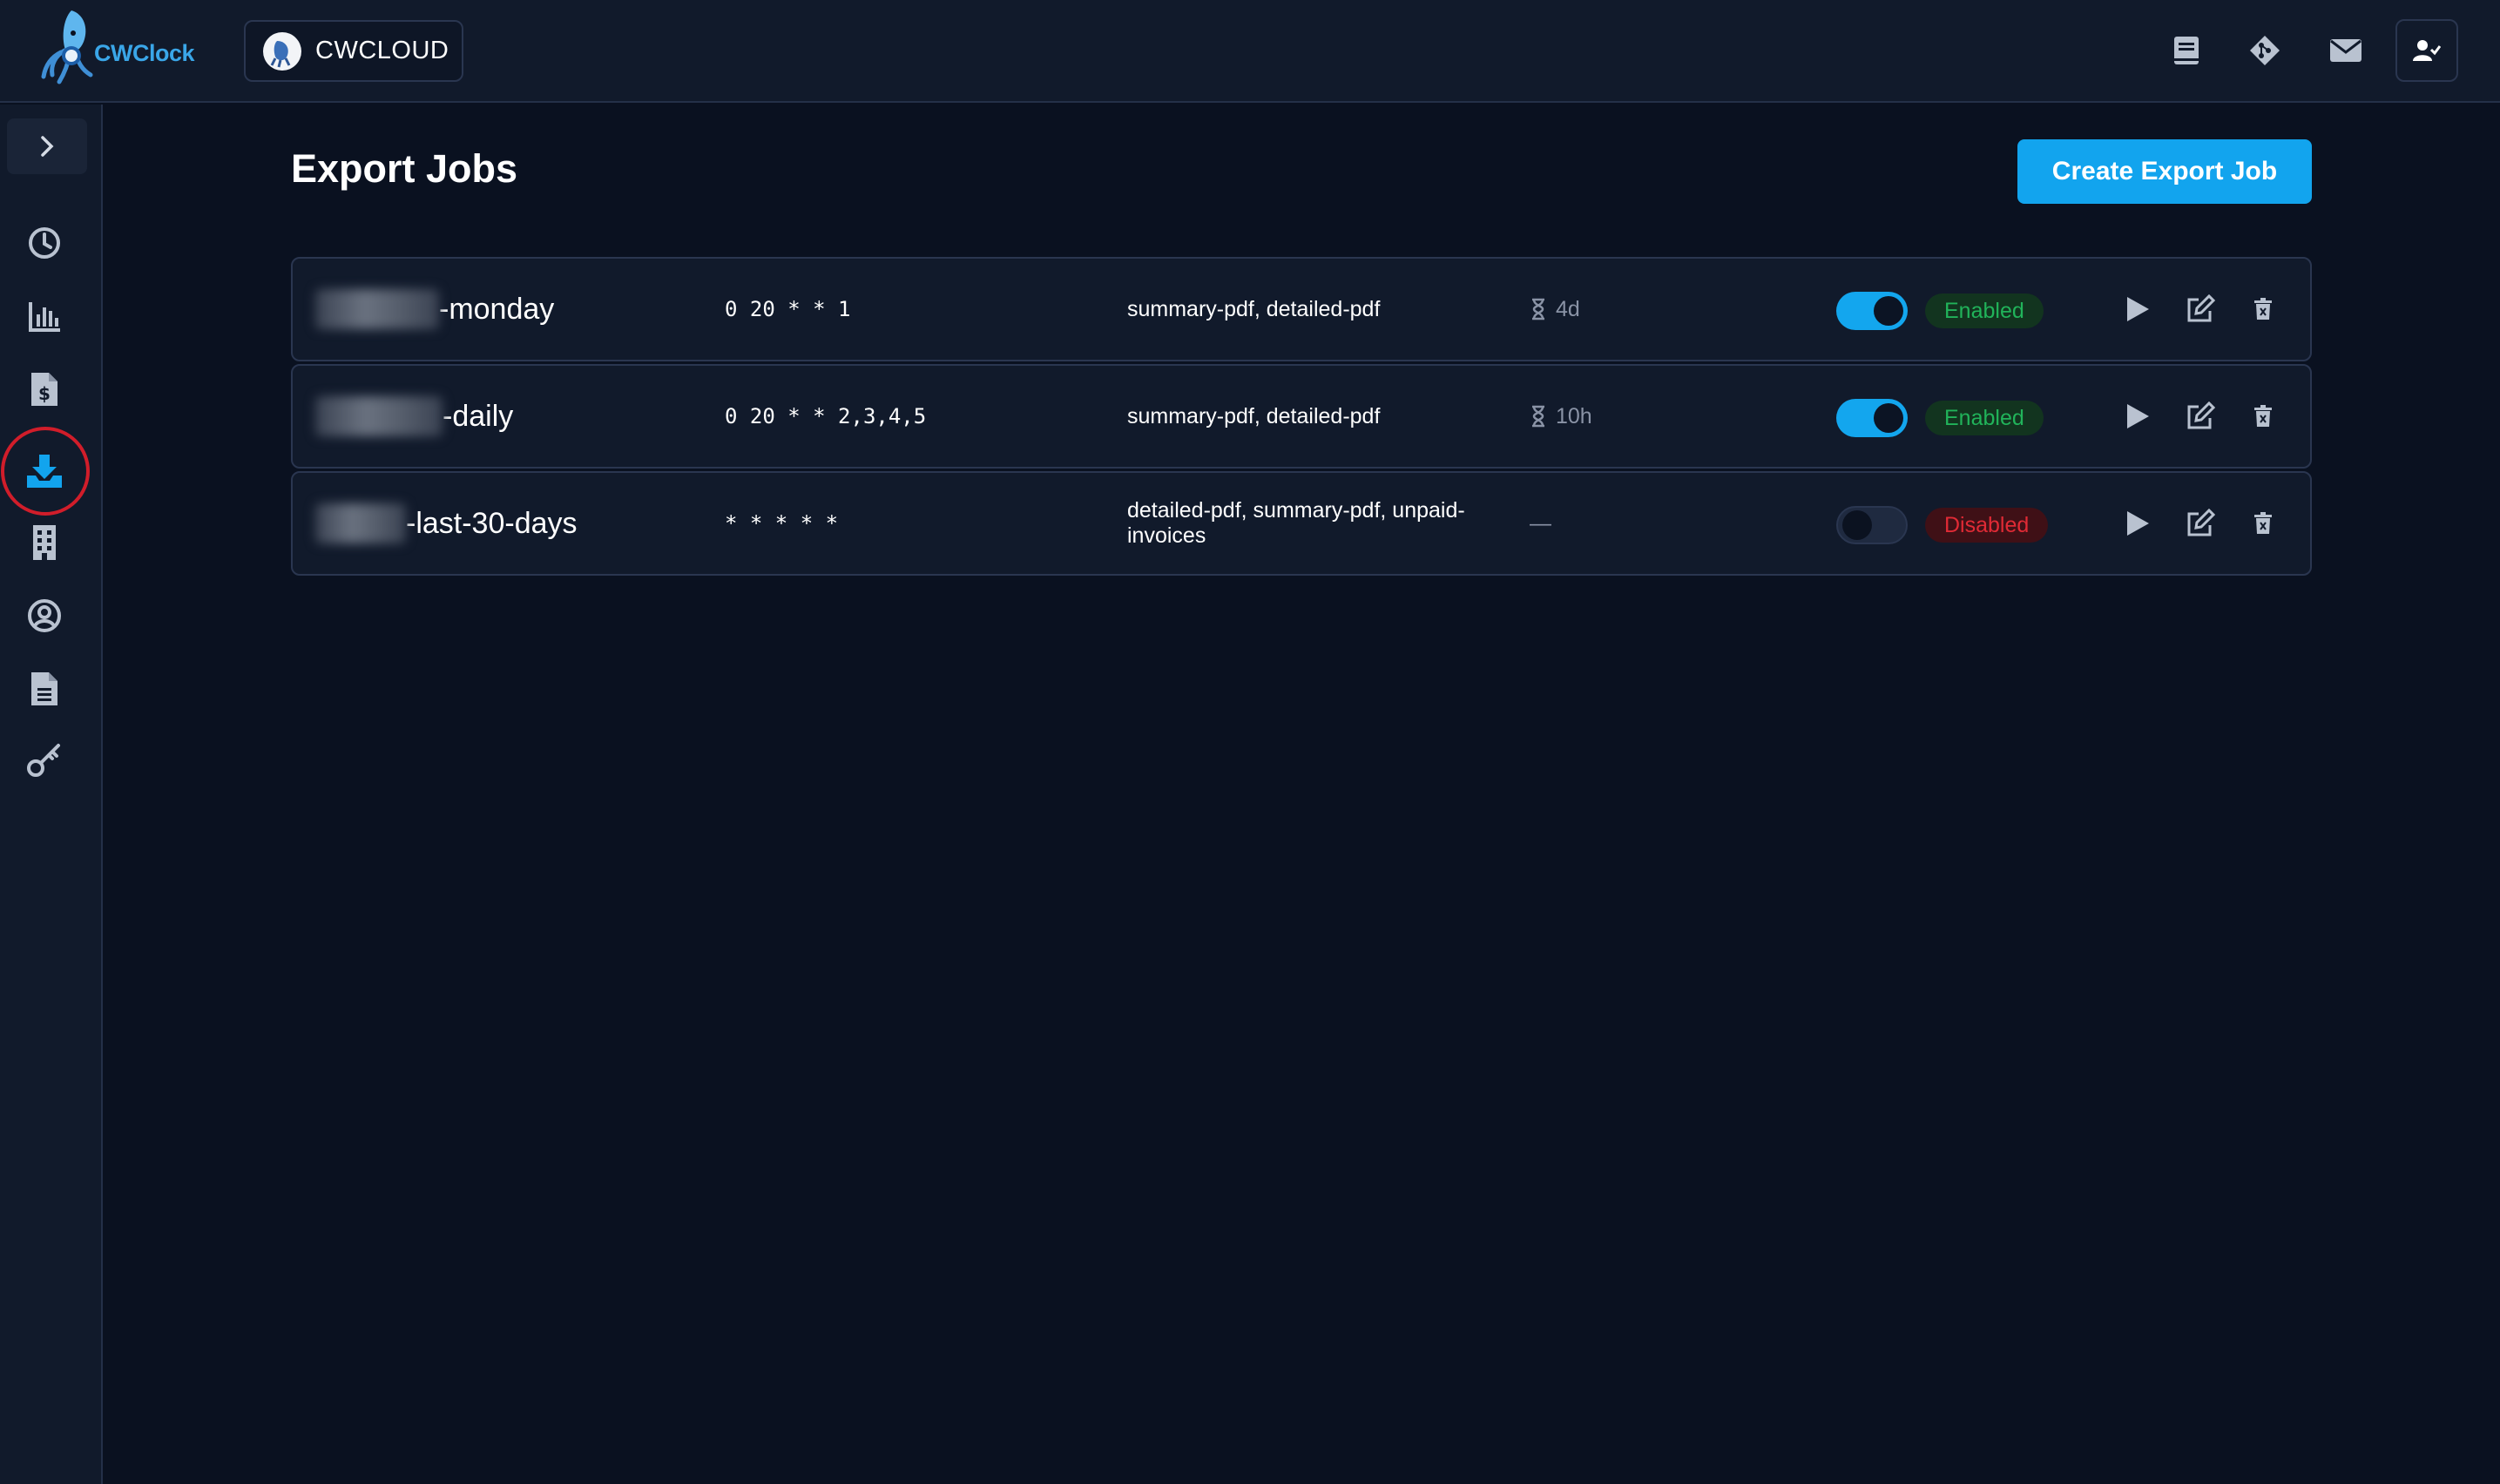 The width and height of the screenshot is (2500, 1484). Describe the element at coordinates (497, 309) in the screenshot. I see `job-name-suffix: -monday` at that location.